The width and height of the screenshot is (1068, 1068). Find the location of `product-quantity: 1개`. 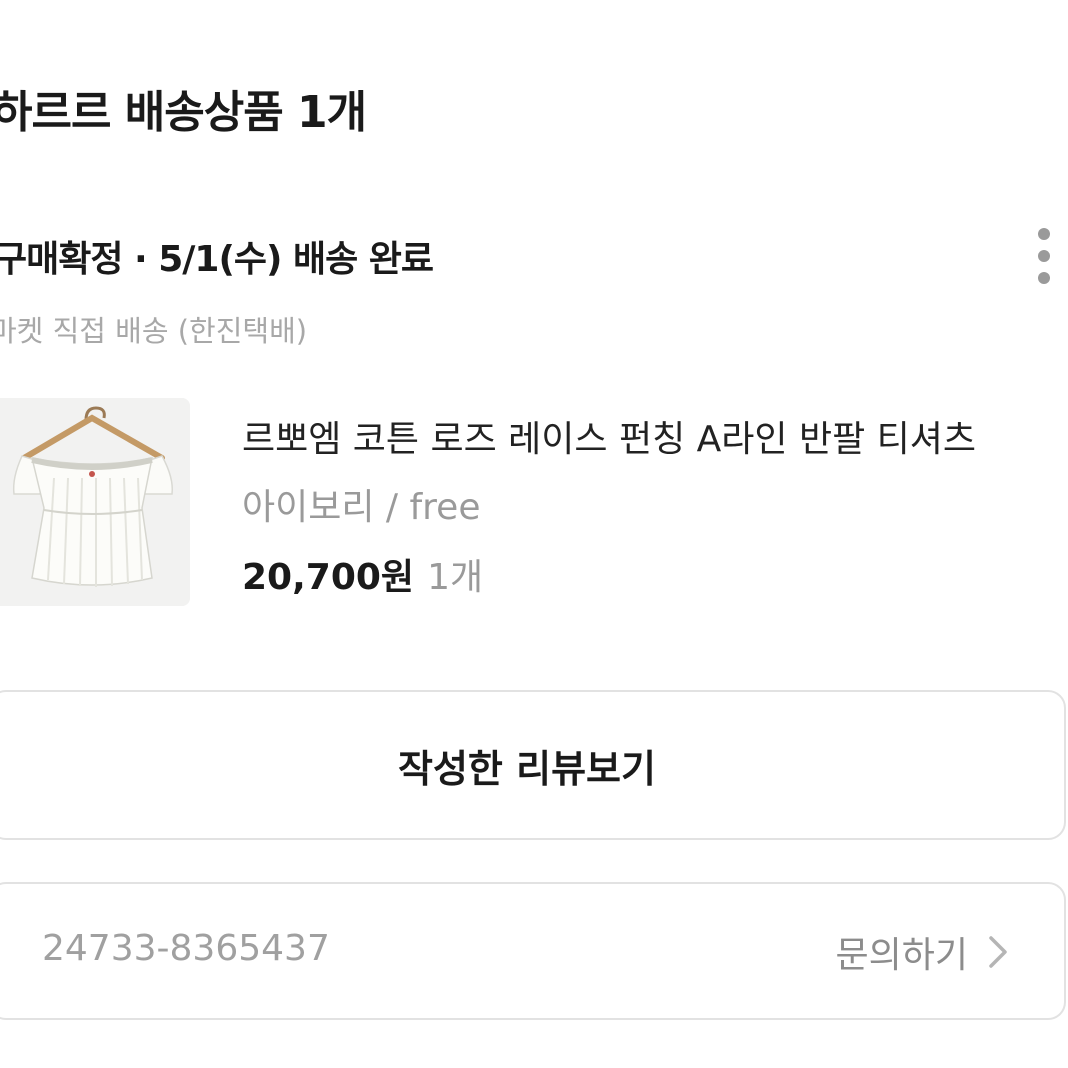

product-quantity: 1개 is located at coordinates (455, 577).